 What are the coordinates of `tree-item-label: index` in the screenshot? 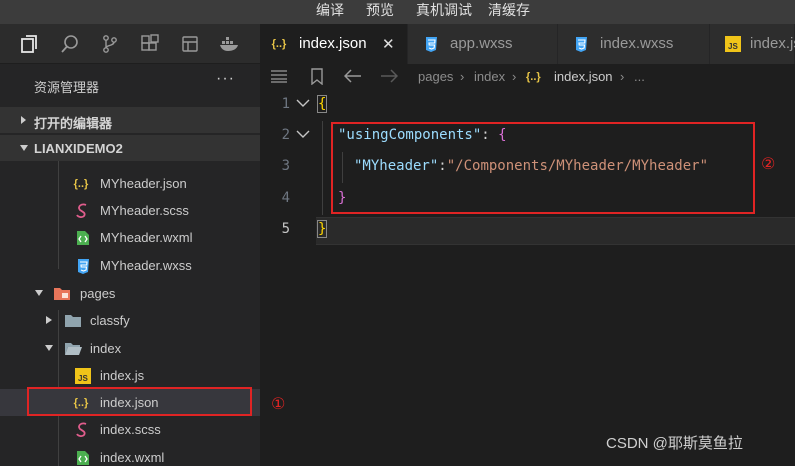 It's located at (106, 348).